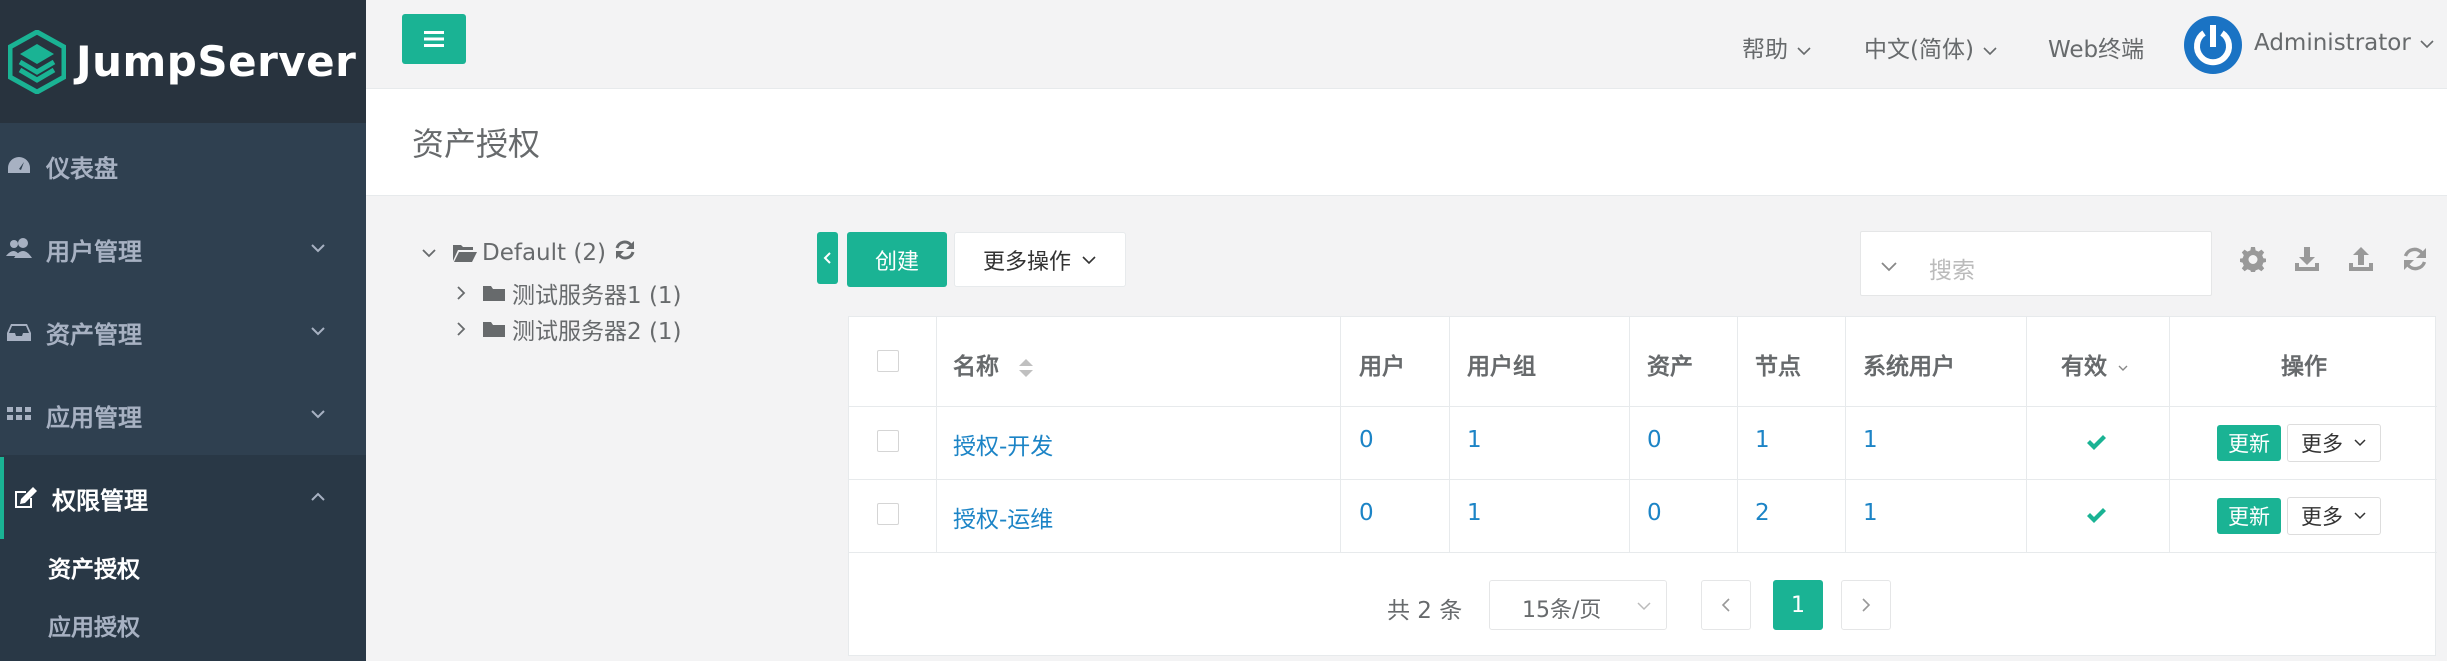 The width and height of the screenshot is (2447, 661). What do you see at coordinates (994, 364) in the screenshot?
I see `header-name: 名称` at bounding box center [994, 364].